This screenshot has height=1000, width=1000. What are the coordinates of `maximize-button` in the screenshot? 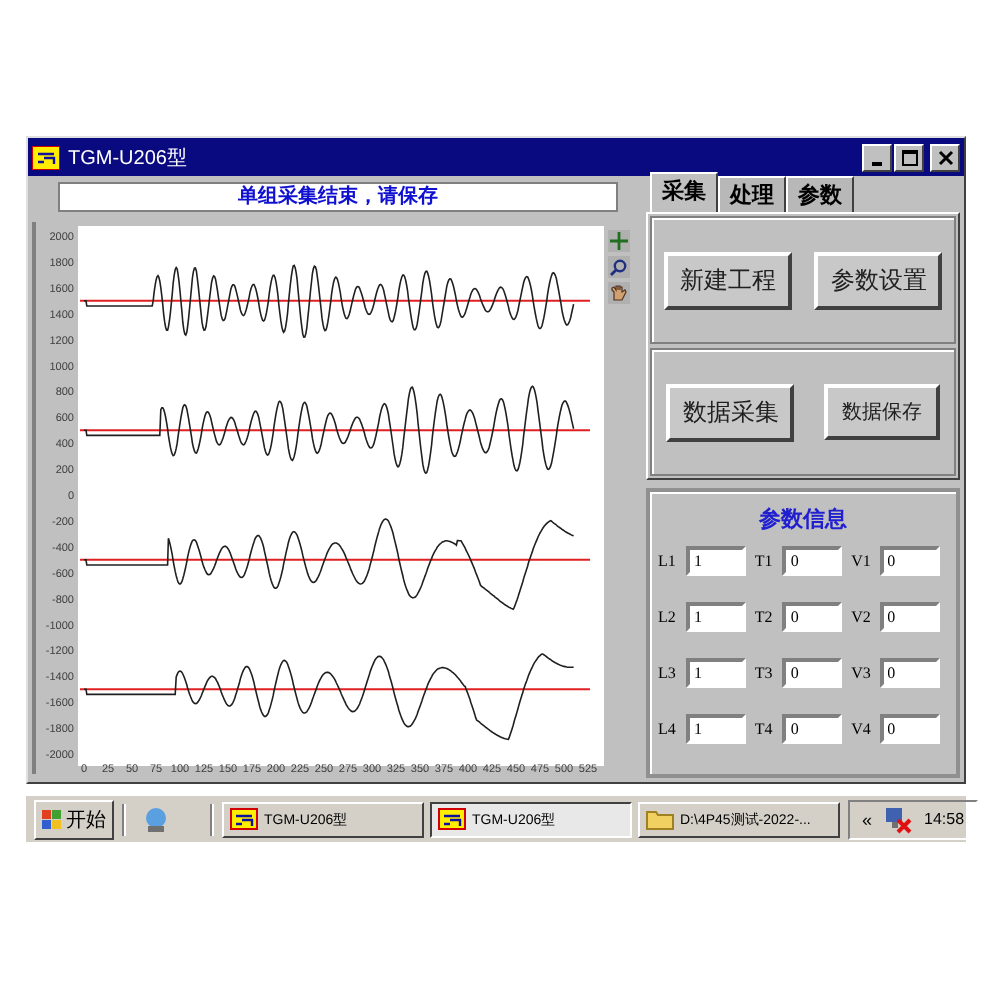 It's located at (909, 157).